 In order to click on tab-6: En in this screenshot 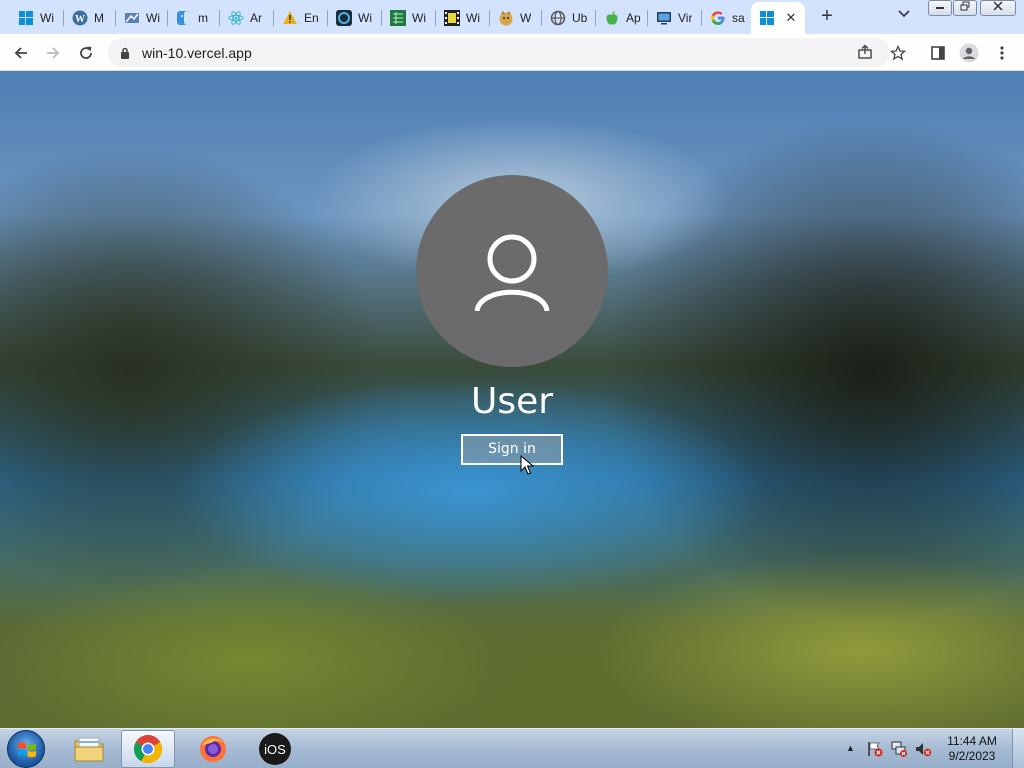, I will do `click(300, 18)`.